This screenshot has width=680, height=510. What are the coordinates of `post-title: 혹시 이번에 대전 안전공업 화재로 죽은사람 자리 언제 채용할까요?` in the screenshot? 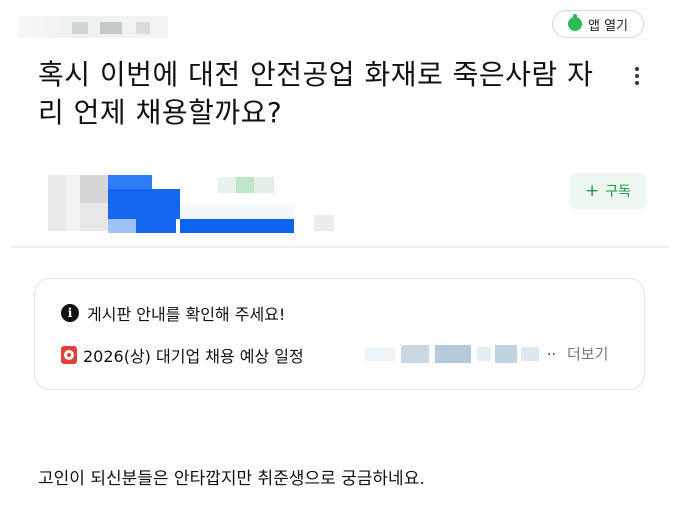 It's located at (316, 93).